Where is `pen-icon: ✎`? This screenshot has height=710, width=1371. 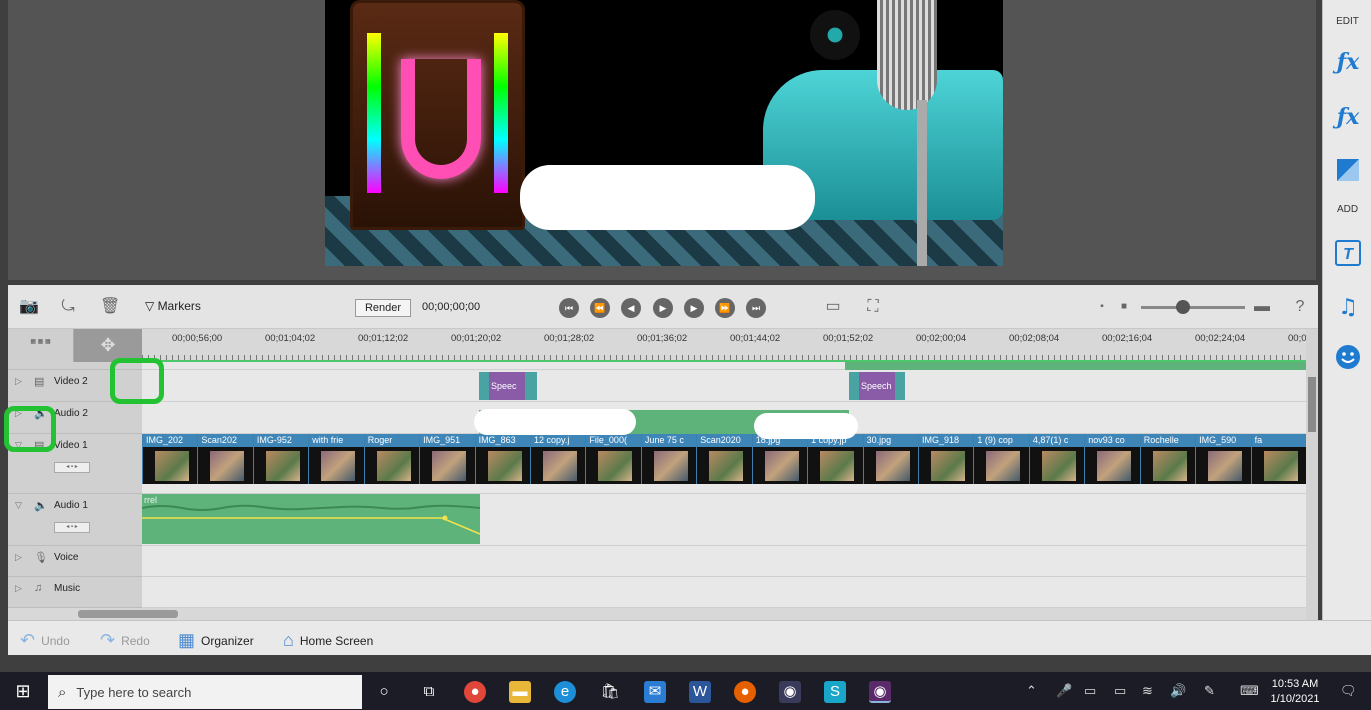 pen-icon: ✎ is located at coordinates (1209, 691).